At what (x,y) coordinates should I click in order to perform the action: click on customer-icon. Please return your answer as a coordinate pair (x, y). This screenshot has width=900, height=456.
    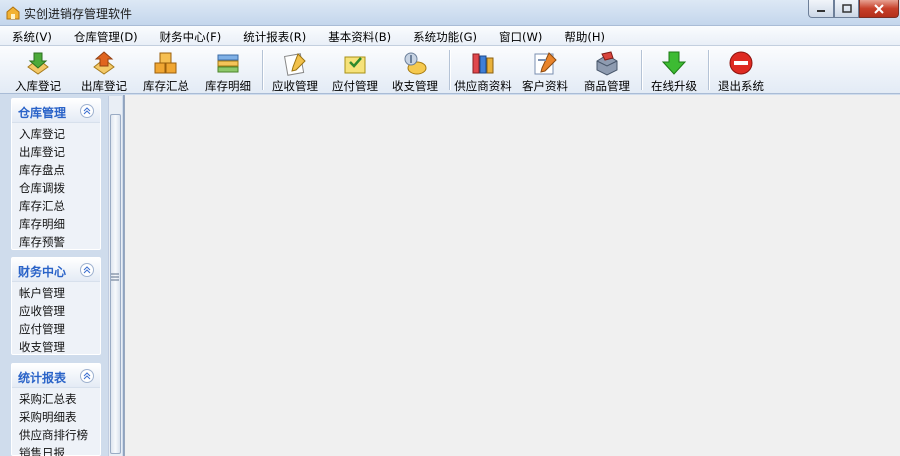
    Looking at the image, I should click on (545, 63).